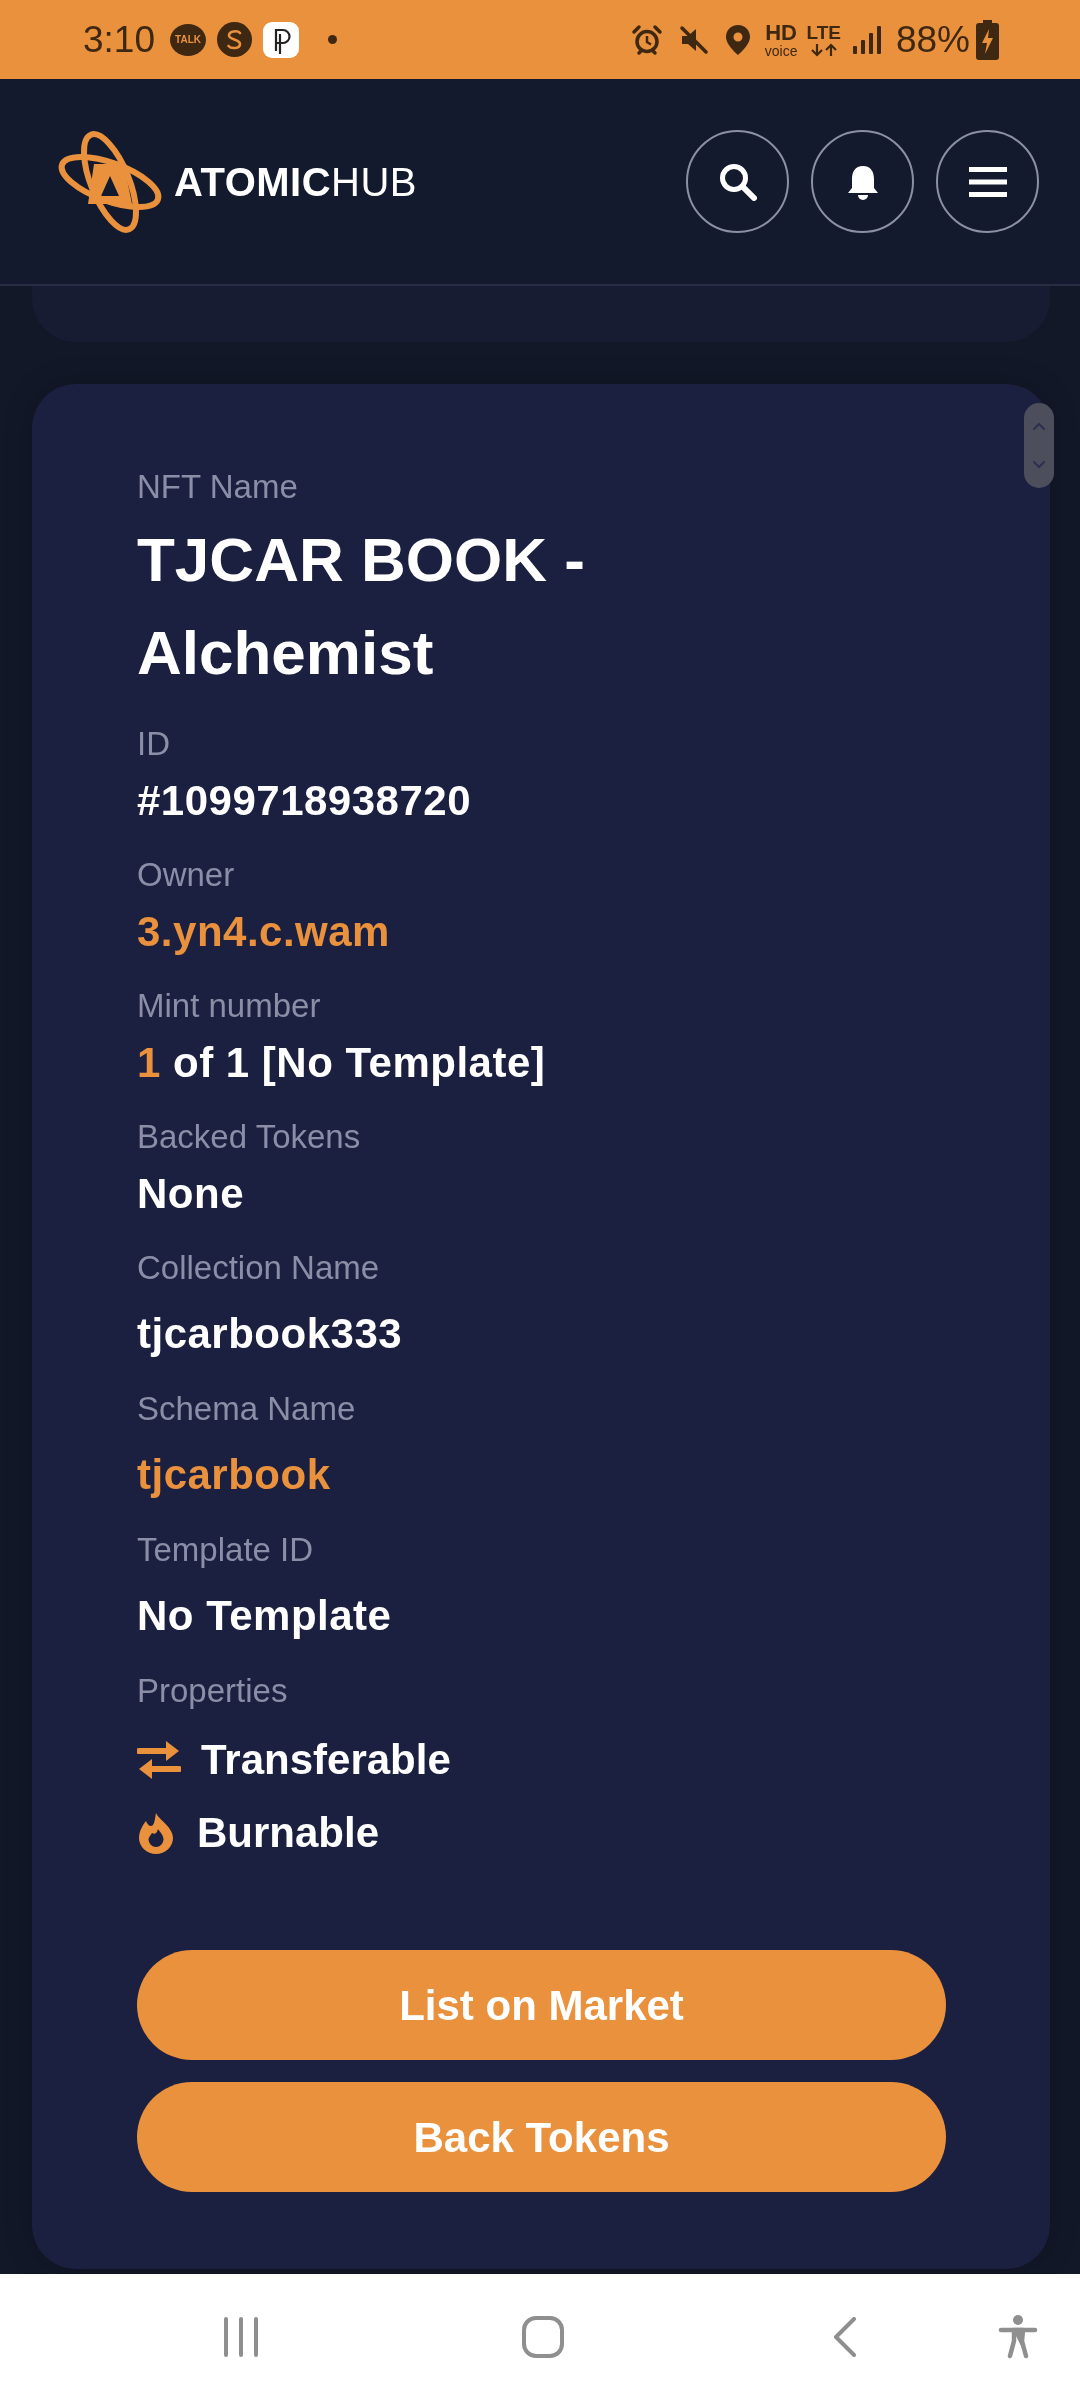 This screenshot has height=2400, width=1080. Describe the element at coordinates (265, 1616) in the screenshot. I see `field-value: No Template` at that location.